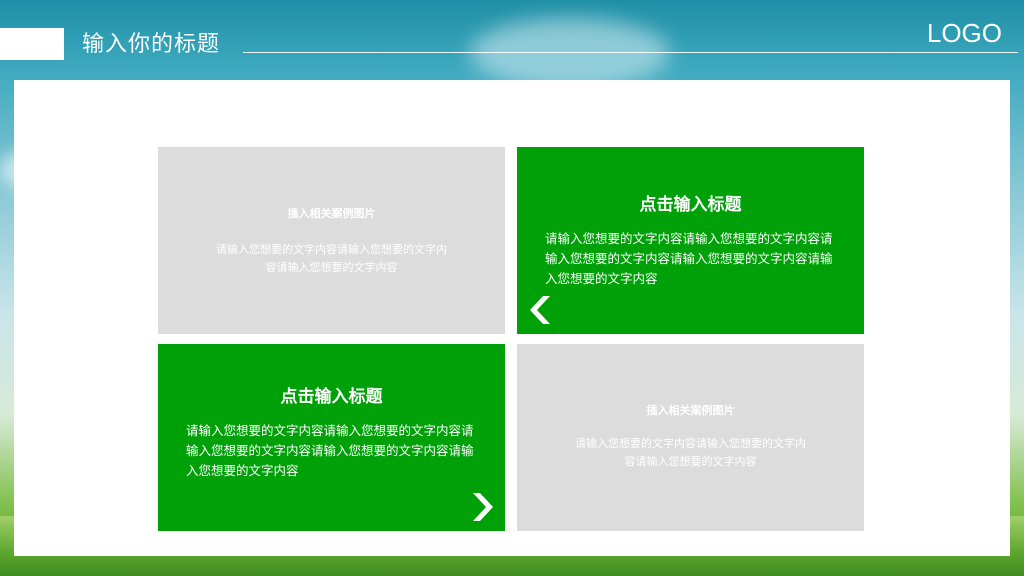 This screenshot has width=1024, height=576. I want to click on header-accent-bar, so click(32, 44).